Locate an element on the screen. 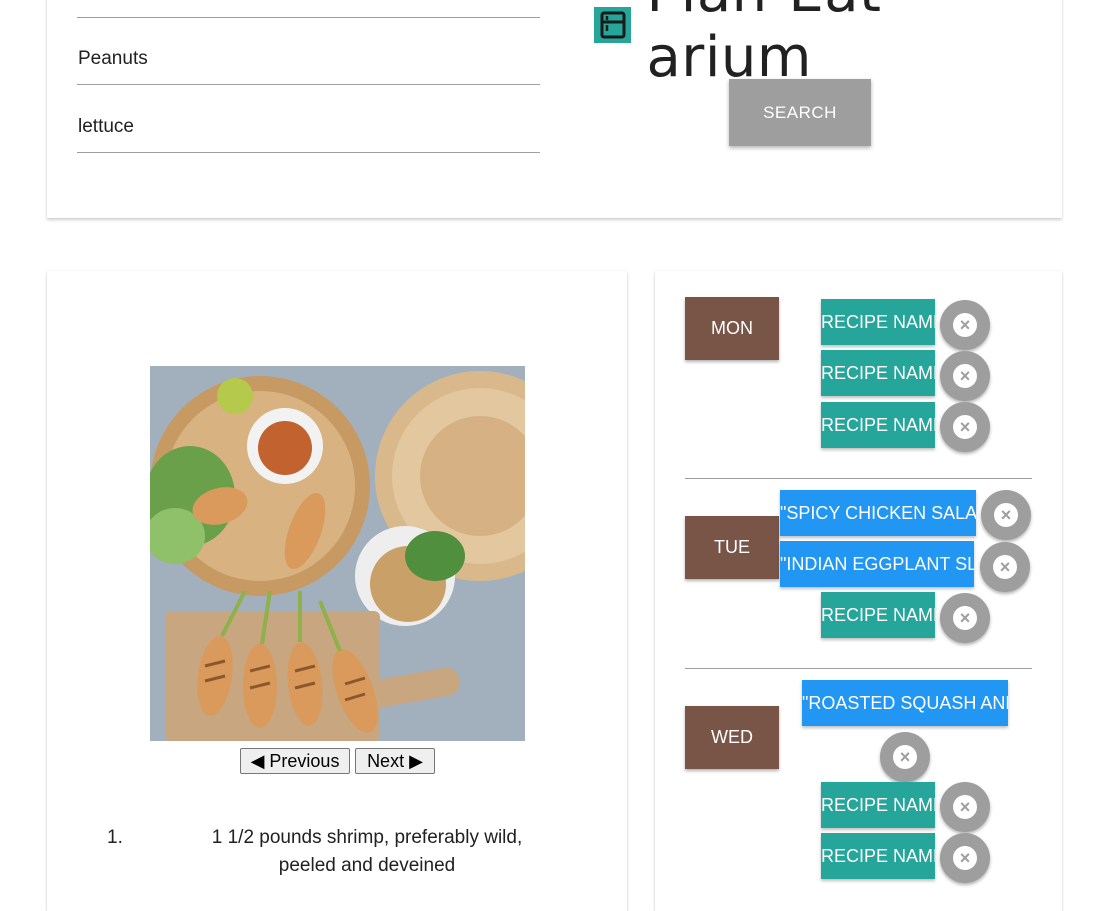 Image resolution: width=1120 pixels, height=911 pixels. previous-button: ◀ Previous is located at coordinates (295, 761).